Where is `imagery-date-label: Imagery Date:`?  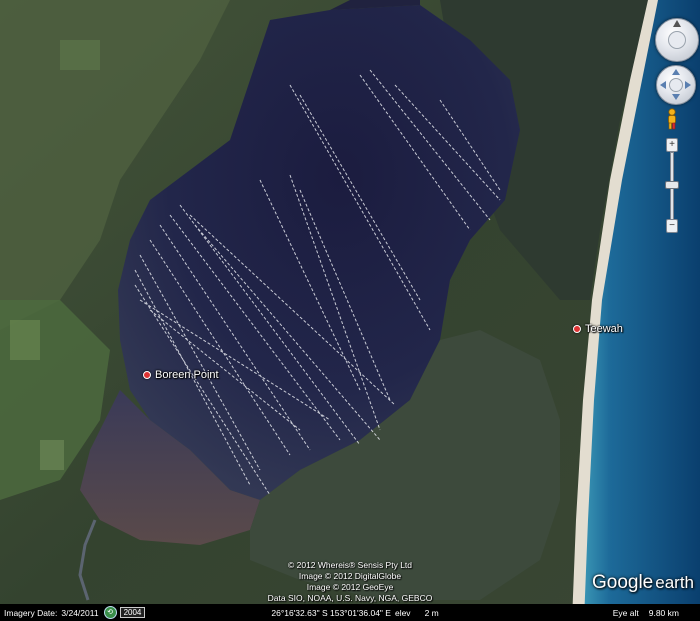 imagery-date-label: Imagery Date: is located at coordinates (31, 612).